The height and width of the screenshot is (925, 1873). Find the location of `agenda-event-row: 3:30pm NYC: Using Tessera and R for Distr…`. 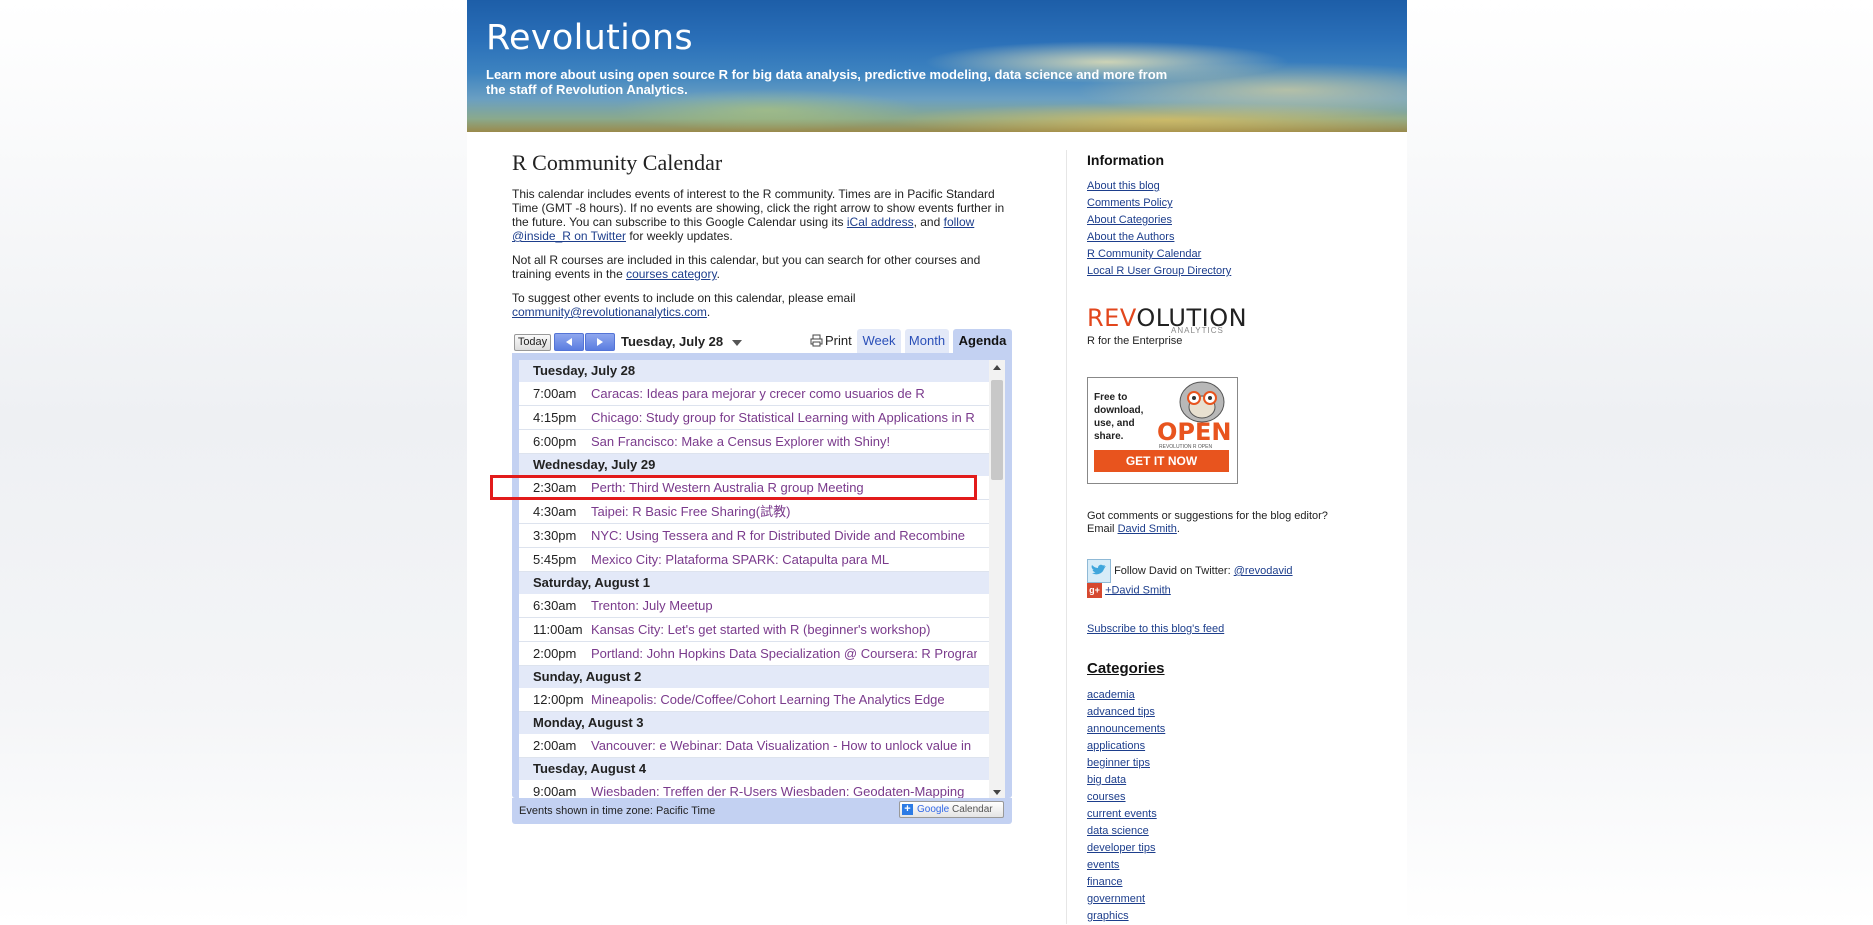

agenda-event-row: 3:30pm NYC: Using Tessera and R for Distr… is located at coordinates (754, 536).